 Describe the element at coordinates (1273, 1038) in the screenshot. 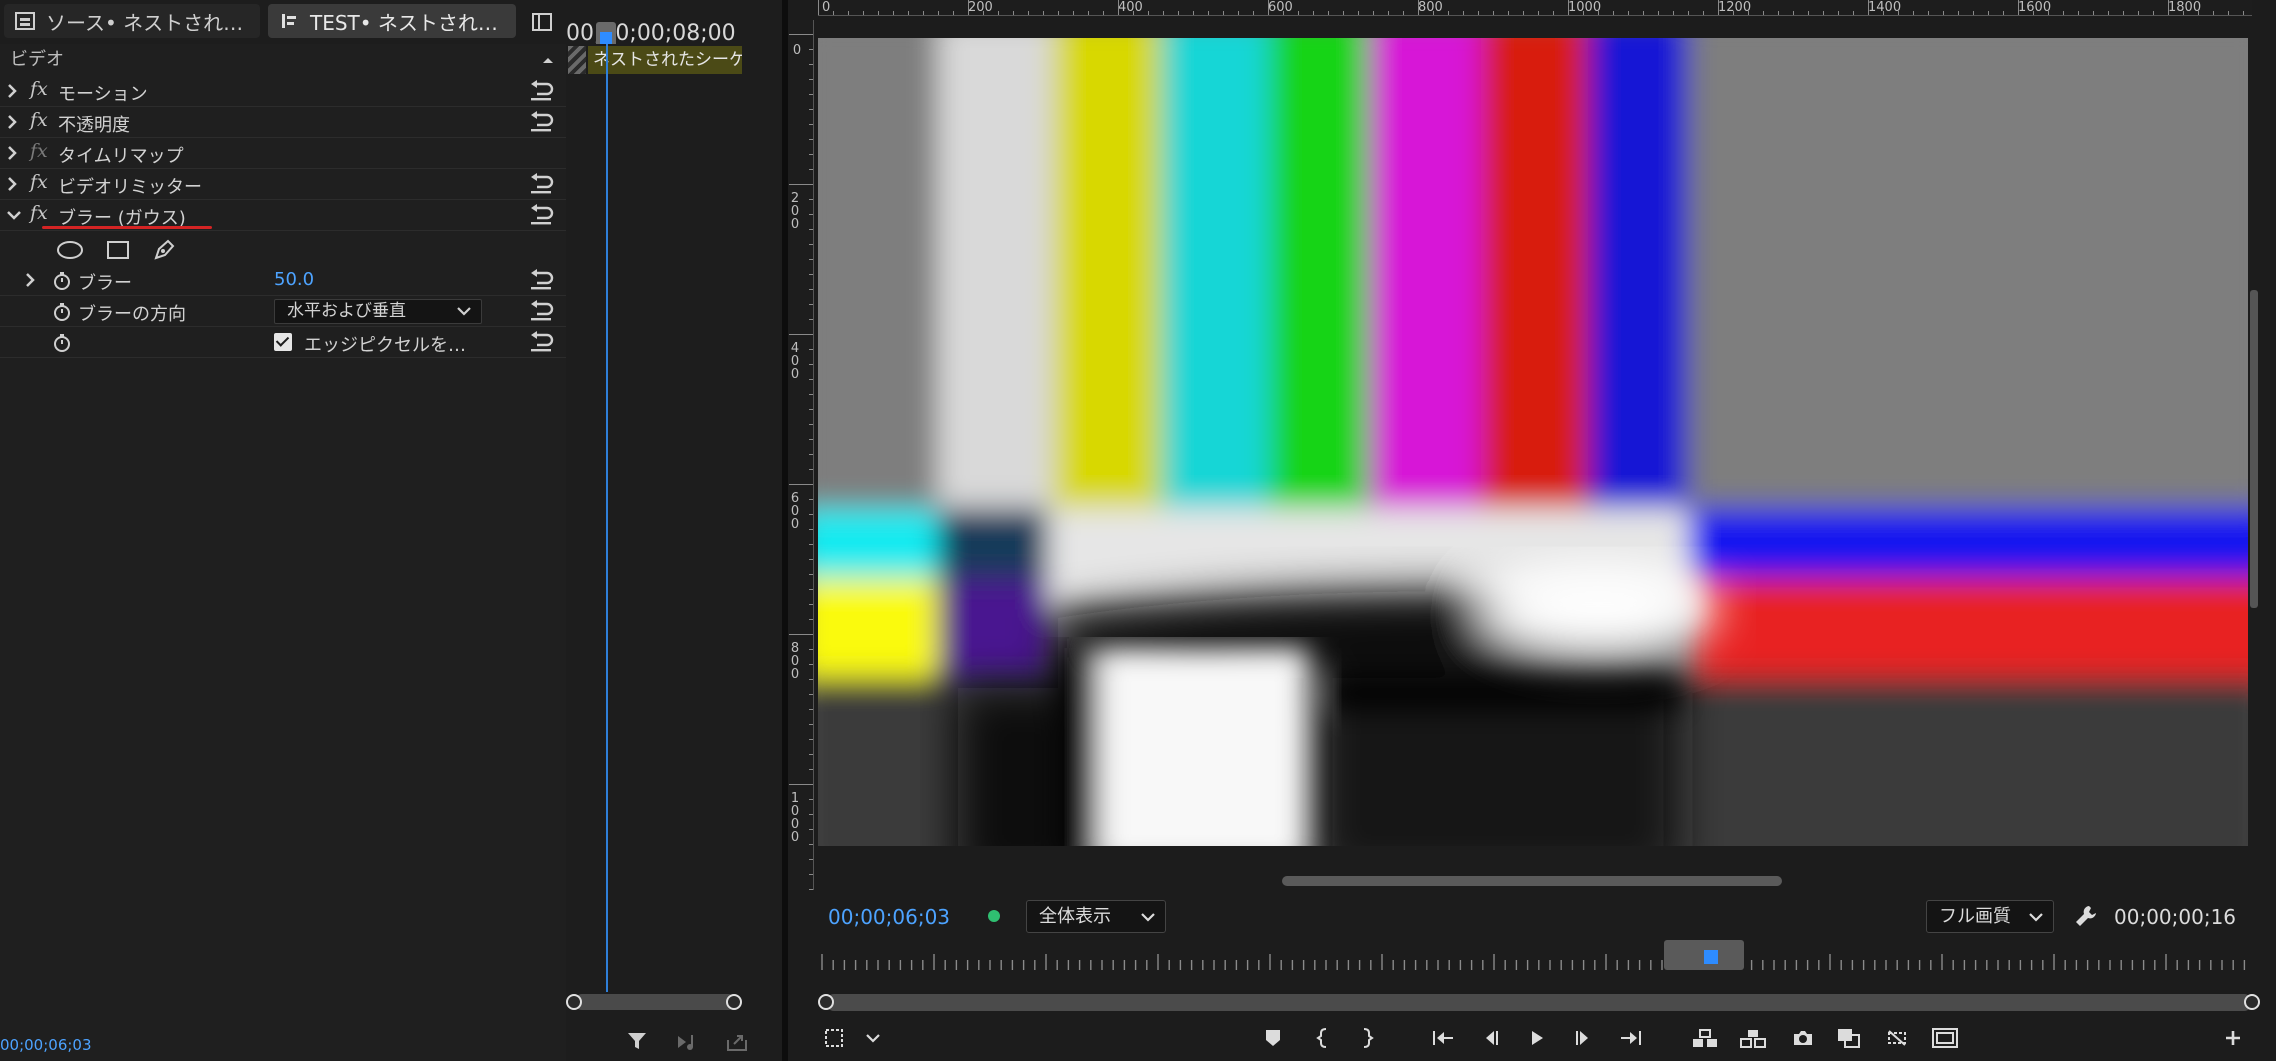

I see `add-marker-button` at that location.